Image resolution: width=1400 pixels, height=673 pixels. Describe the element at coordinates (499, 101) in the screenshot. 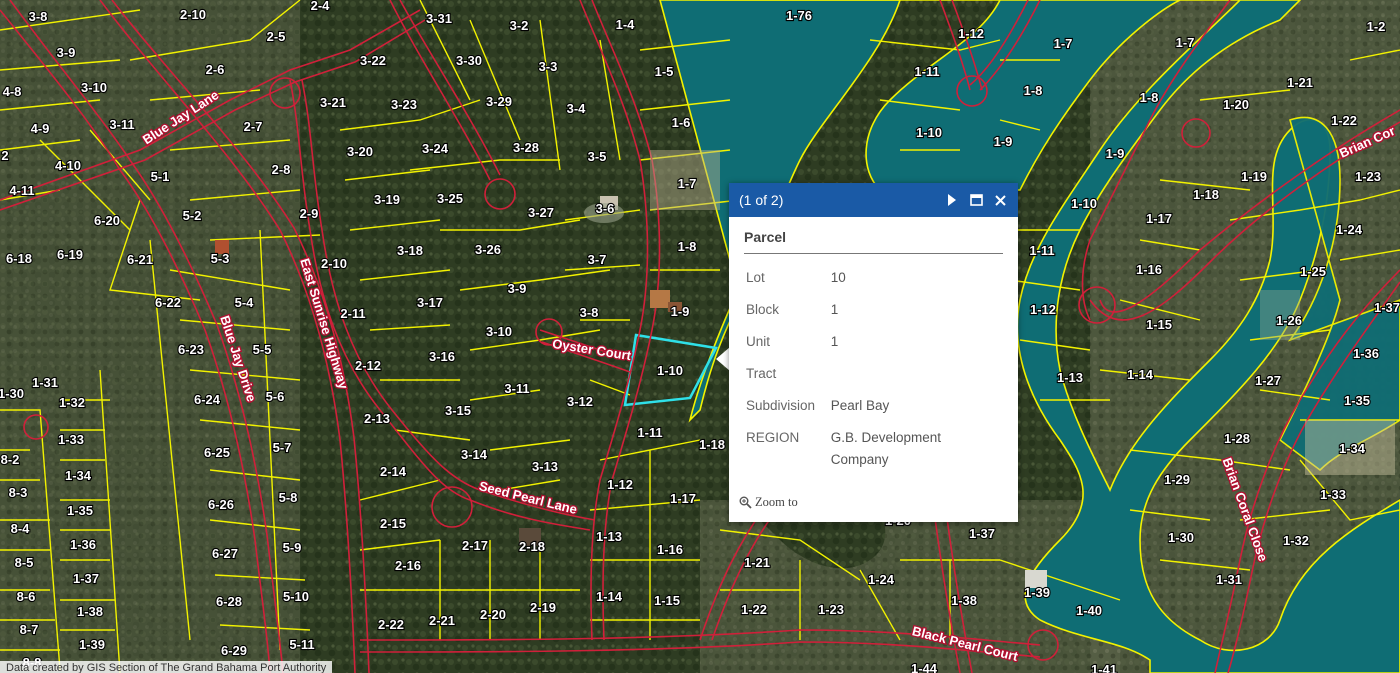

I see `lot-label: 3-29` at that location.